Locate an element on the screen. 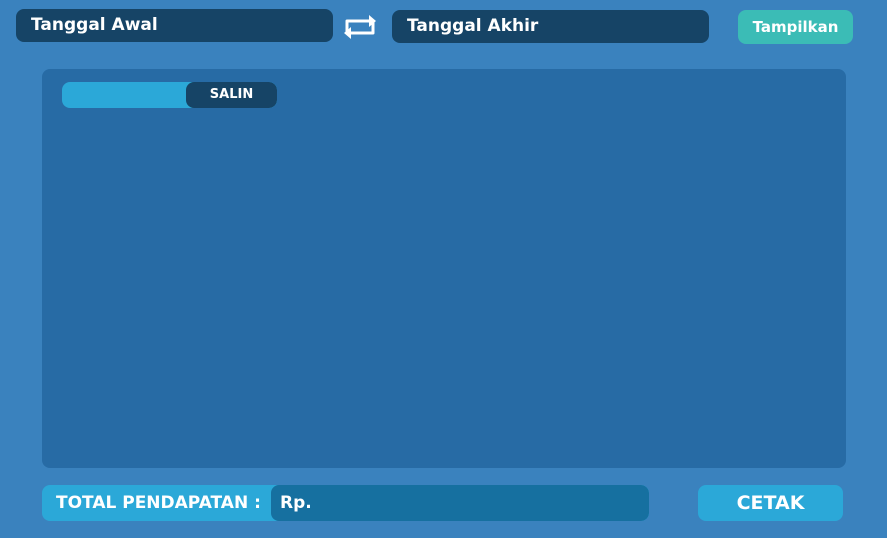 The height and width of the screenshot is (538, 887). copy-button: SALIN is located at coordinates (231, 95).